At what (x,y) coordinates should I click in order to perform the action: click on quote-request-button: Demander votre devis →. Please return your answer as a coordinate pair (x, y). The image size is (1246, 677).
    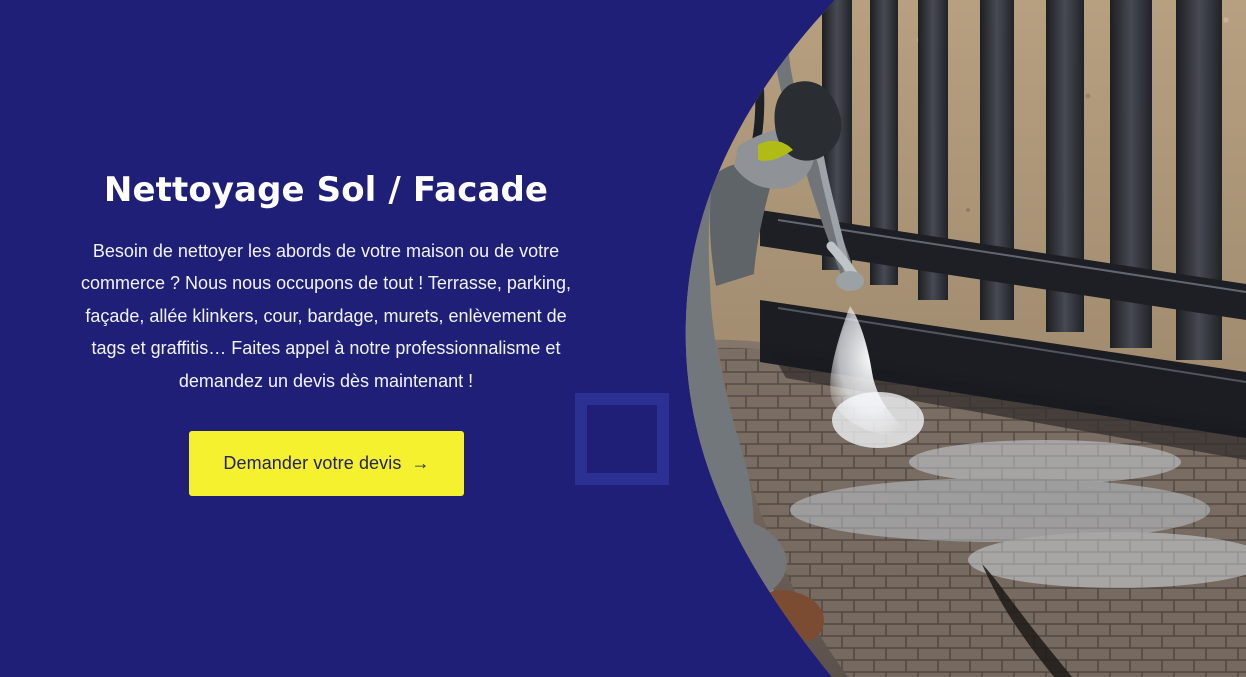
    Looking at the image, I should click on (326, 463).